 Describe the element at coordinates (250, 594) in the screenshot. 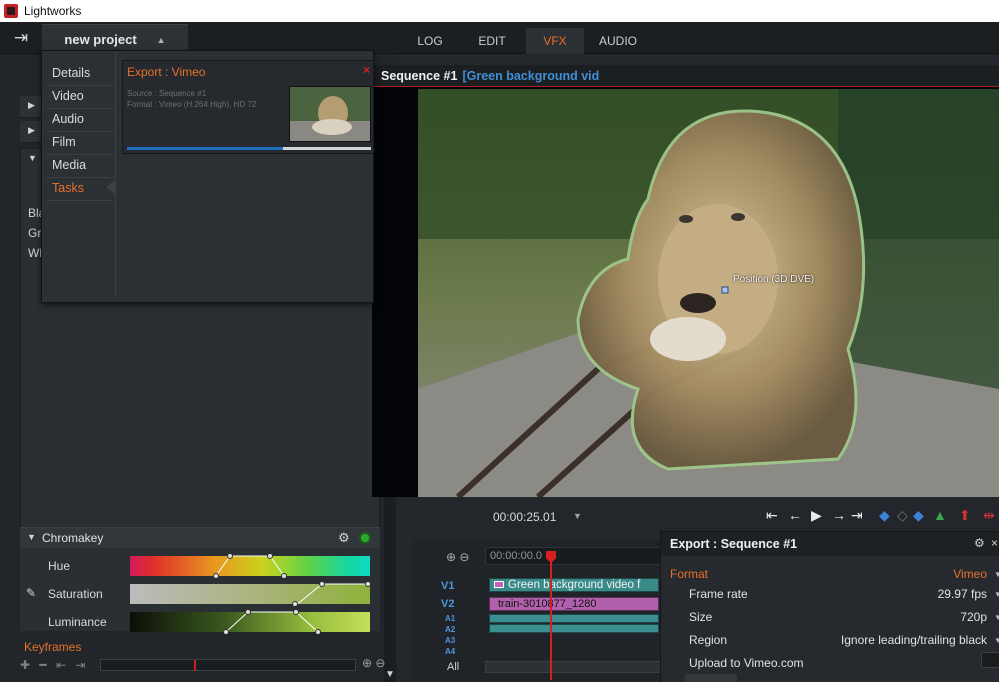

I see `saturation-range-bar` at that location.